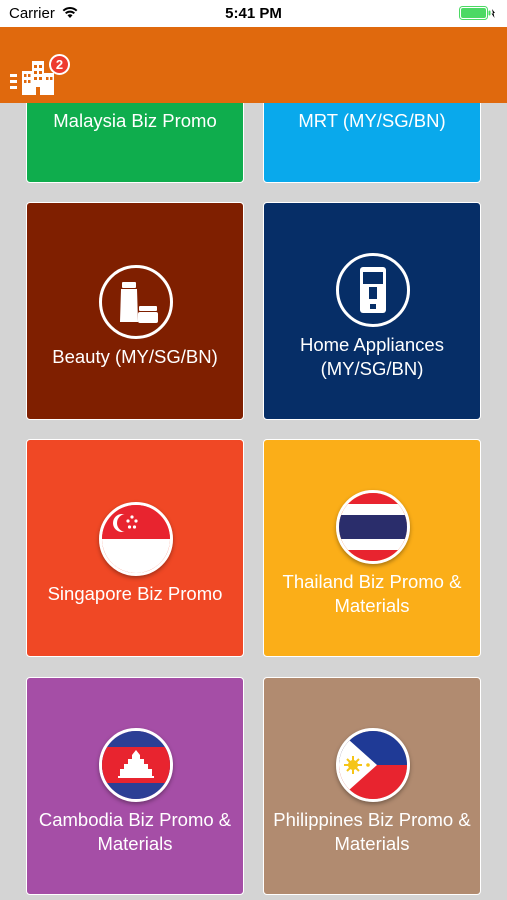 This screenshot has height=900, width=507. Describe the element at coordinates (372, 120) in the screenshot. I see `tile-label: MRT (MY/SG/BN)` at that location.